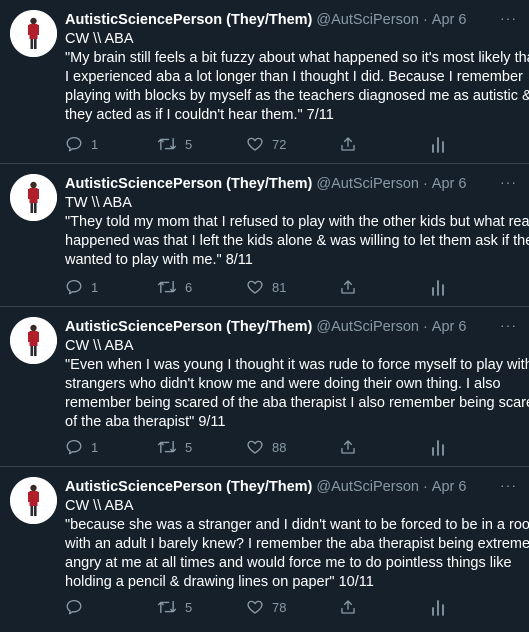  What do you see at coordinates (266, 144) in the screenshot?
I see `like-button: 72` at bounding box center [266, 144].